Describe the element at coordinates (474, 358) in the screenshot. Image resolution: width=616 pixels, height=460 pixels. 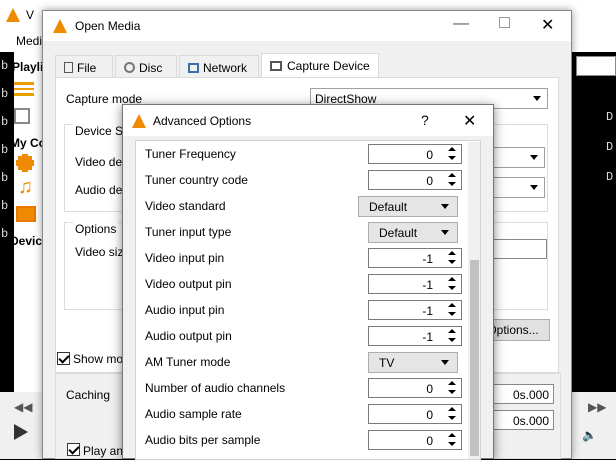
I see `scrollbar-thumb` at that location.